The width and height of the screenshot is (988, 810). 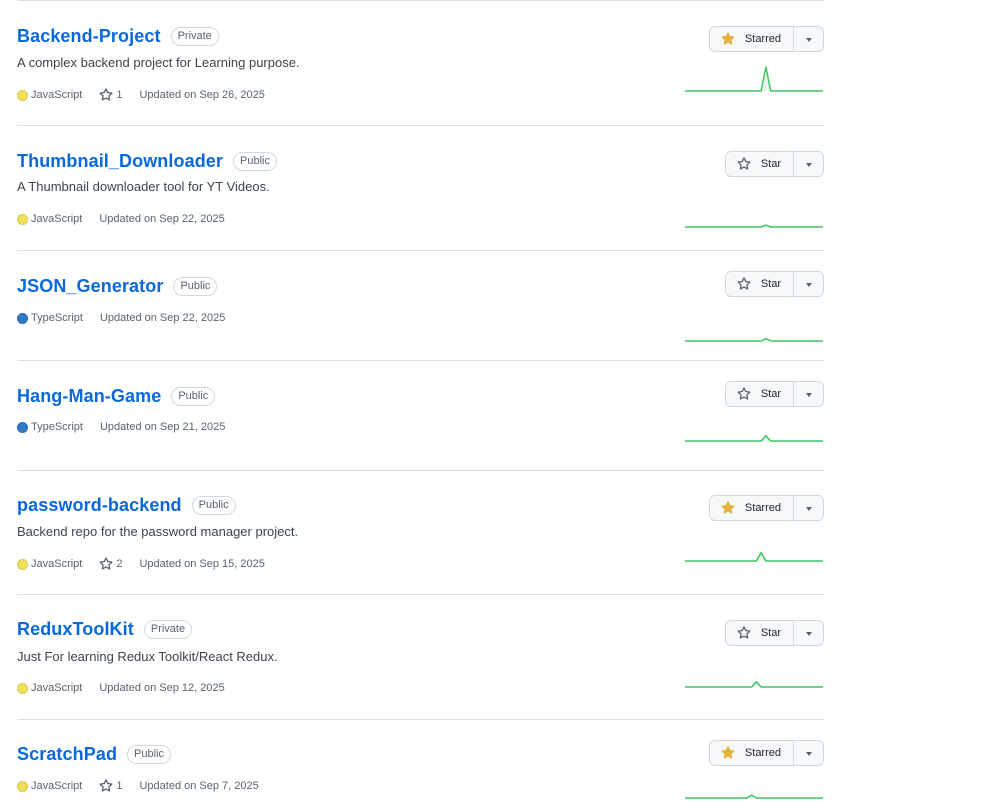 I want to click on repo-name-link: Hang-Man-Game, so click(x=89, y=396).